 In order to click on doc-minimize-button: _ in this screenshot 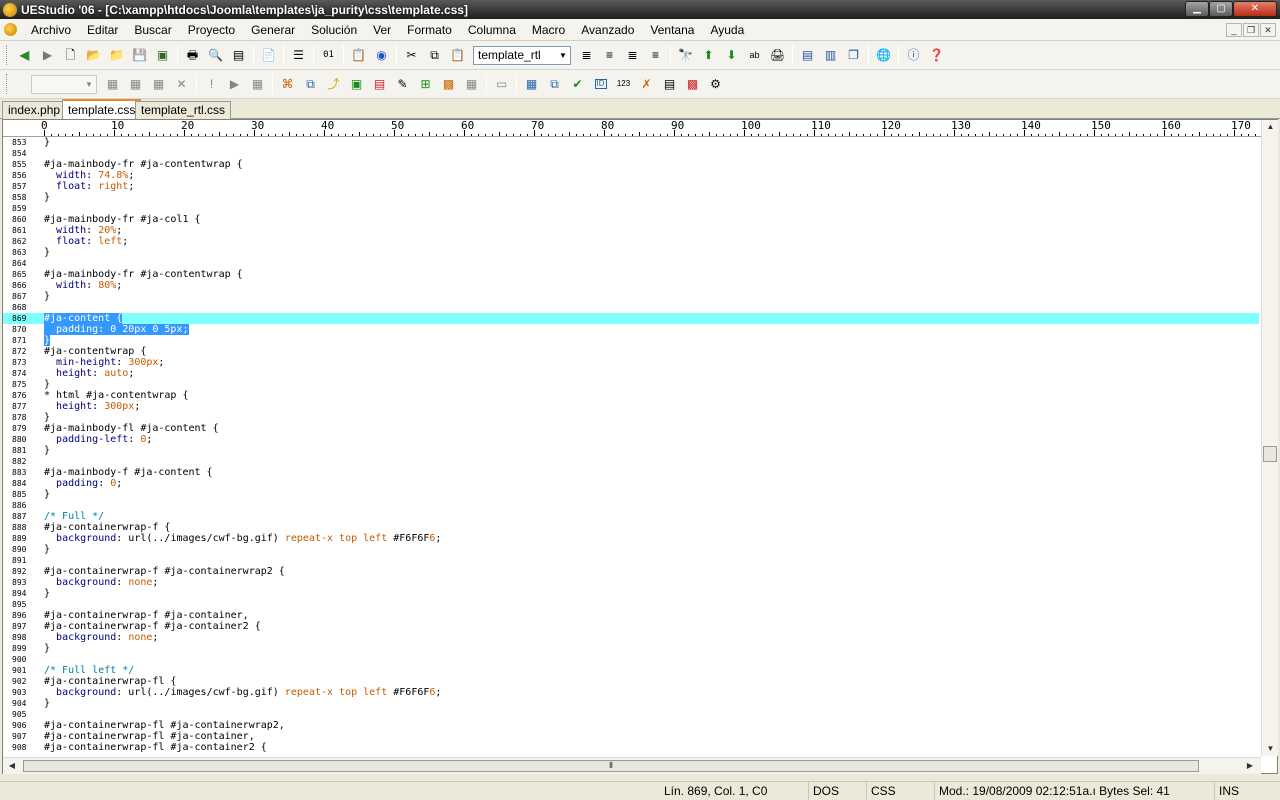, I will do `click(1234, 30)`.